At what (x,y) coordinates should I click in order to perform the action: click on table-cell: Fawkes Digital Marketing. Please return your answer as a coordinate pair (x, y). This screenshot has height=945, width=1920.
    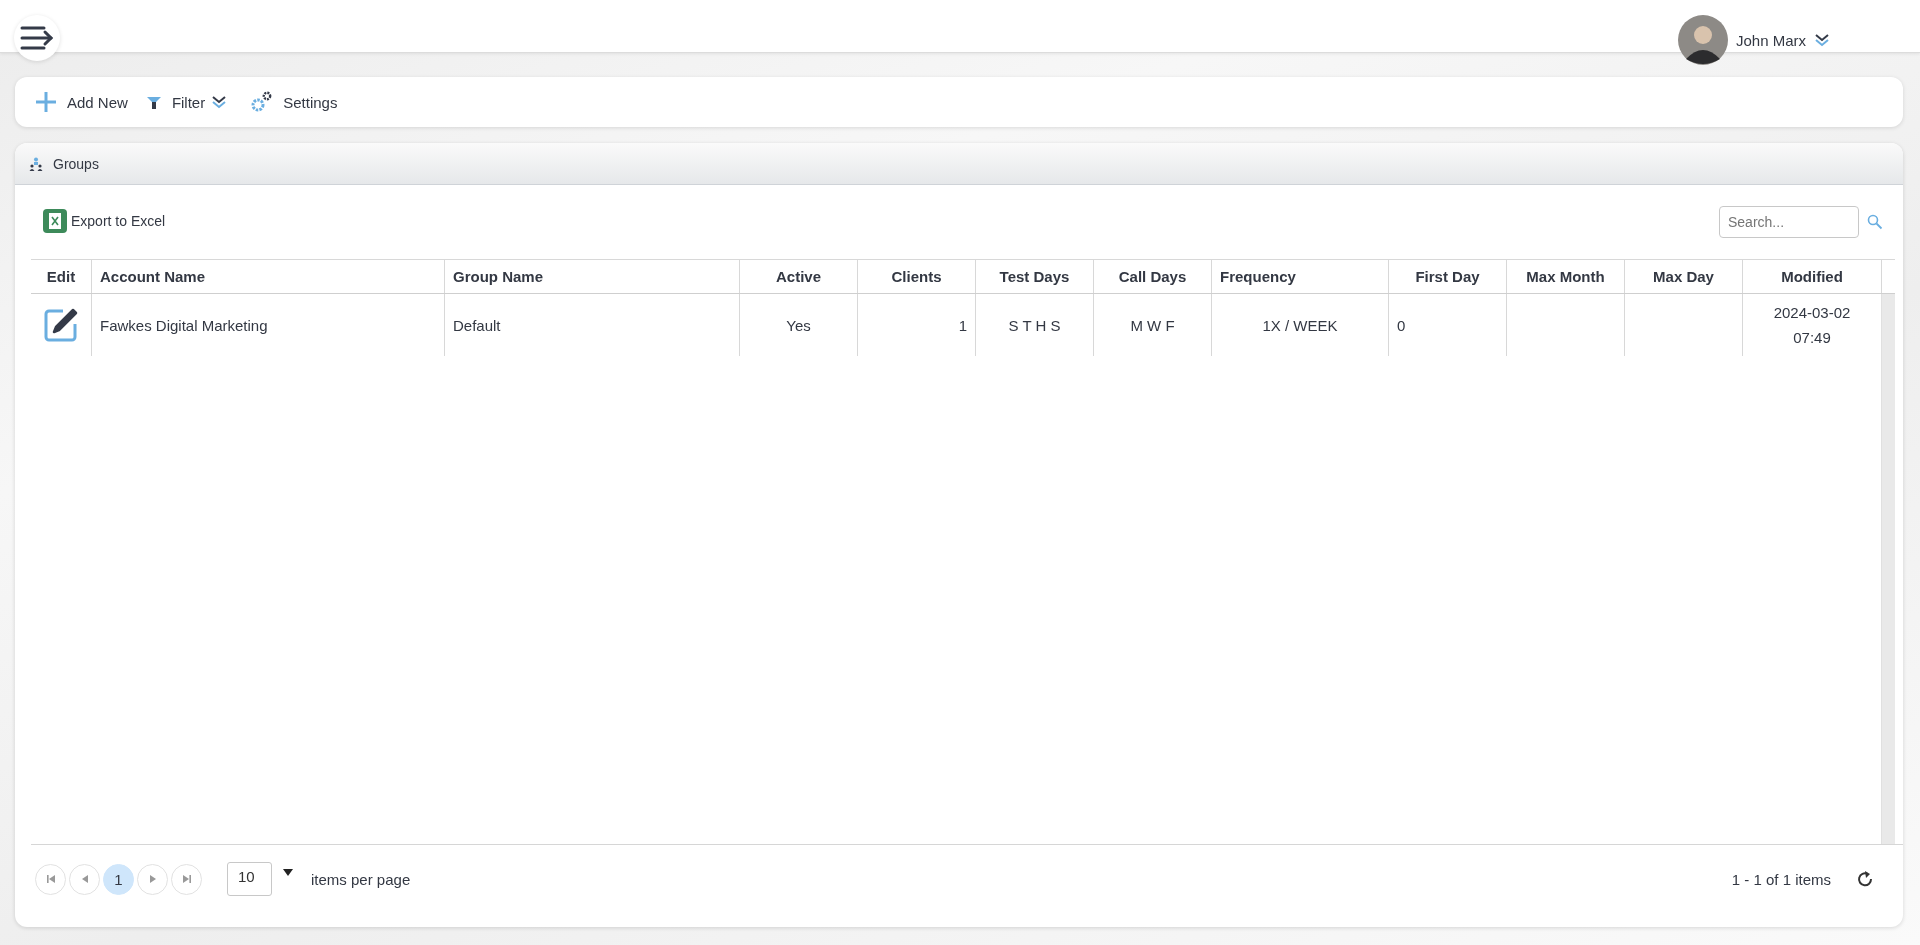
    Looking at the image, I should click on (184, 325).